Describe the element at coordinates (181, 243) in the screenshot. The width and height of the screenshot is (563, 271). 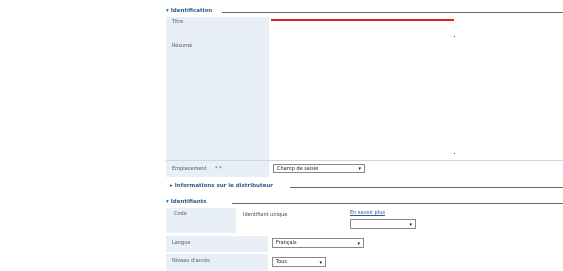
I see `language-label: Langue` at that location.